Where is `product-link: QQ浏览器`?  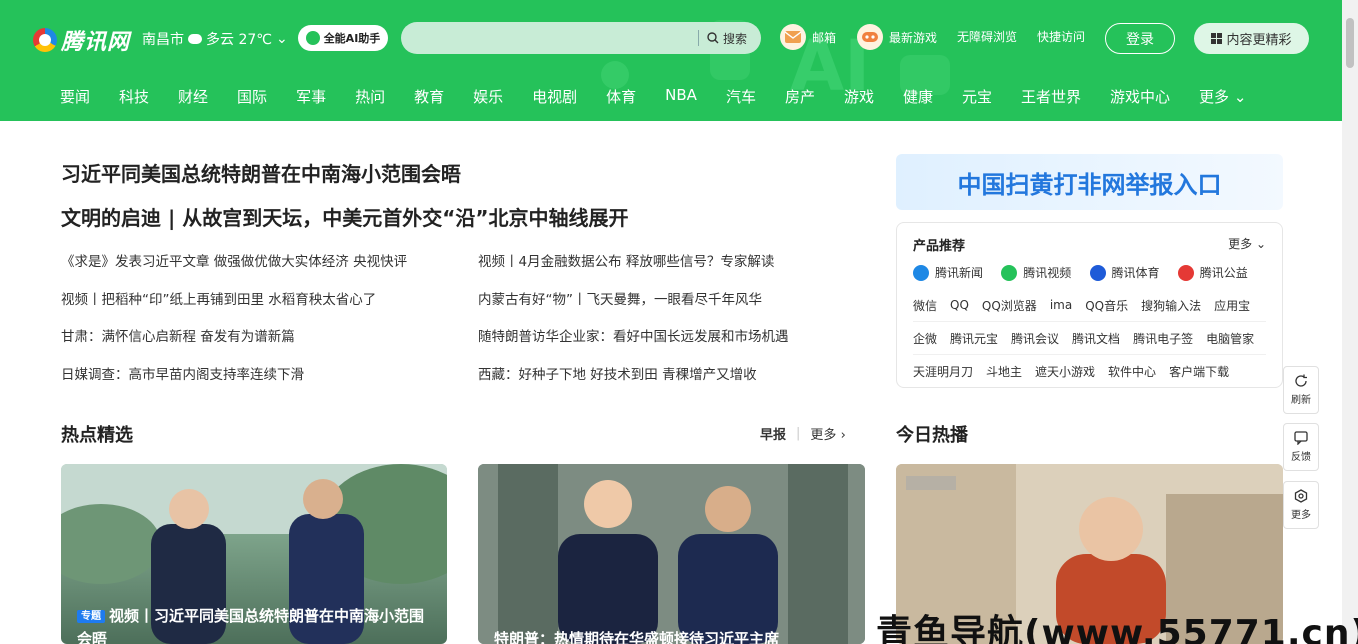 product-link: QQ浏览器 is located at coordinates (1009, 305).